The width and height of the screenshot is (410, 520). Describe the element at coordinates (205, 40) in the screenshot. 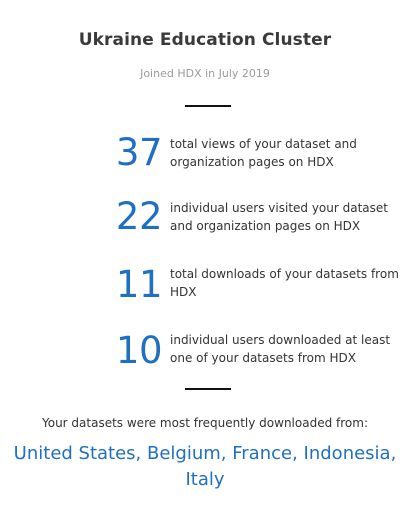

I see `organization-title: Ukraine Education Cluster` at that location.